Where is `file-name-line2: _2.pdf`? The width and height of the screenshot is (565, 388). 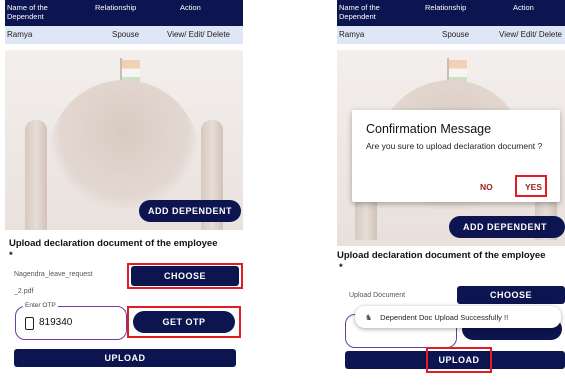 file-name-line2: _2.pdf is located at coordinates (24, 291).